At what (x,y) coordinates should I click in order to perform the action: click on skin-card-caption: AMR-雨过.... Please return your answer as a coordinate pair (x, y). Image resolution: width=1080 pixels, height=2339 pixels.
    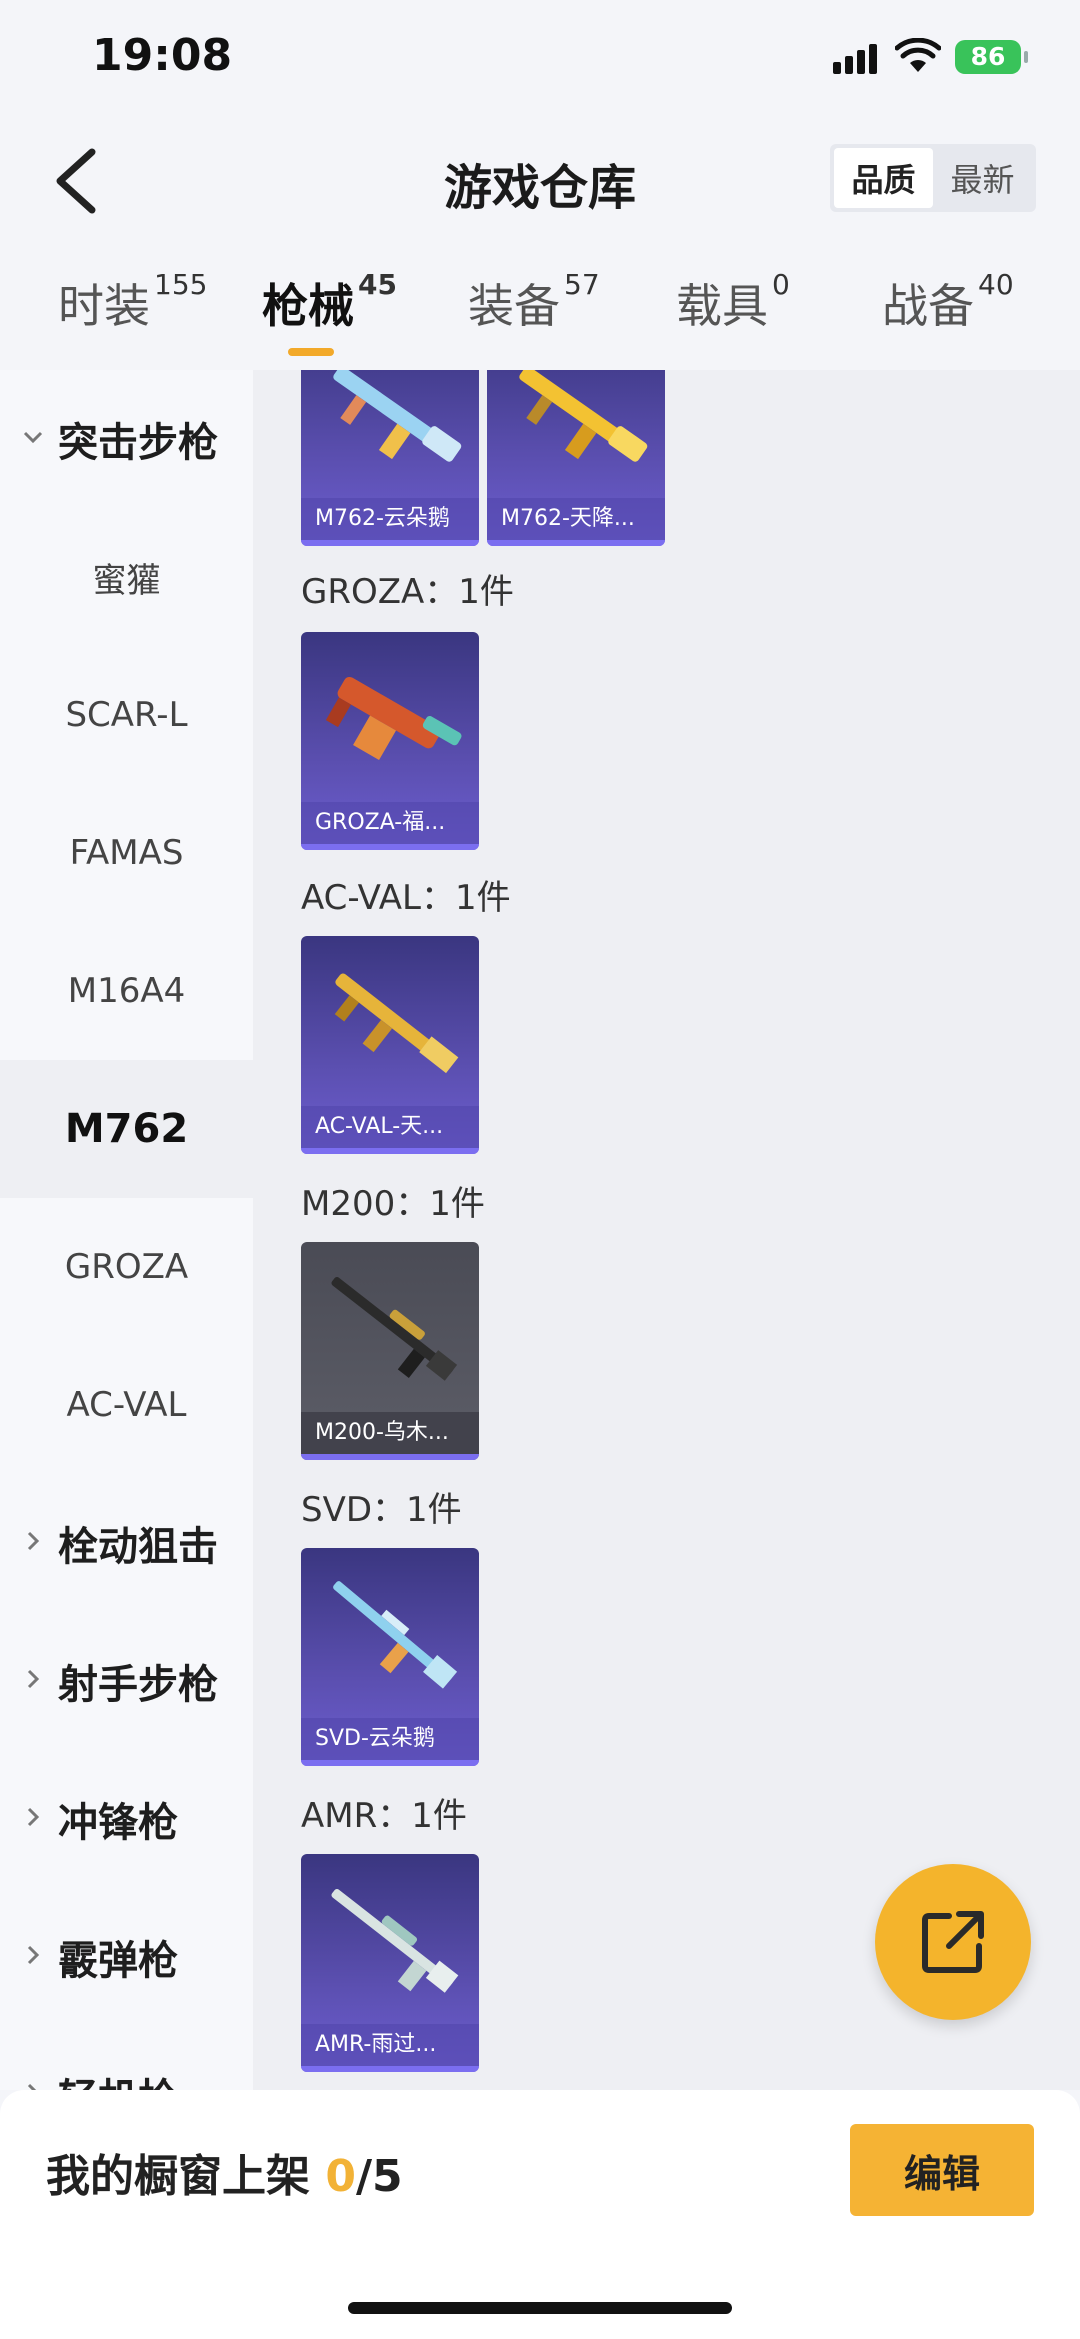
    Looking at the image, I should click on (390, 2045).